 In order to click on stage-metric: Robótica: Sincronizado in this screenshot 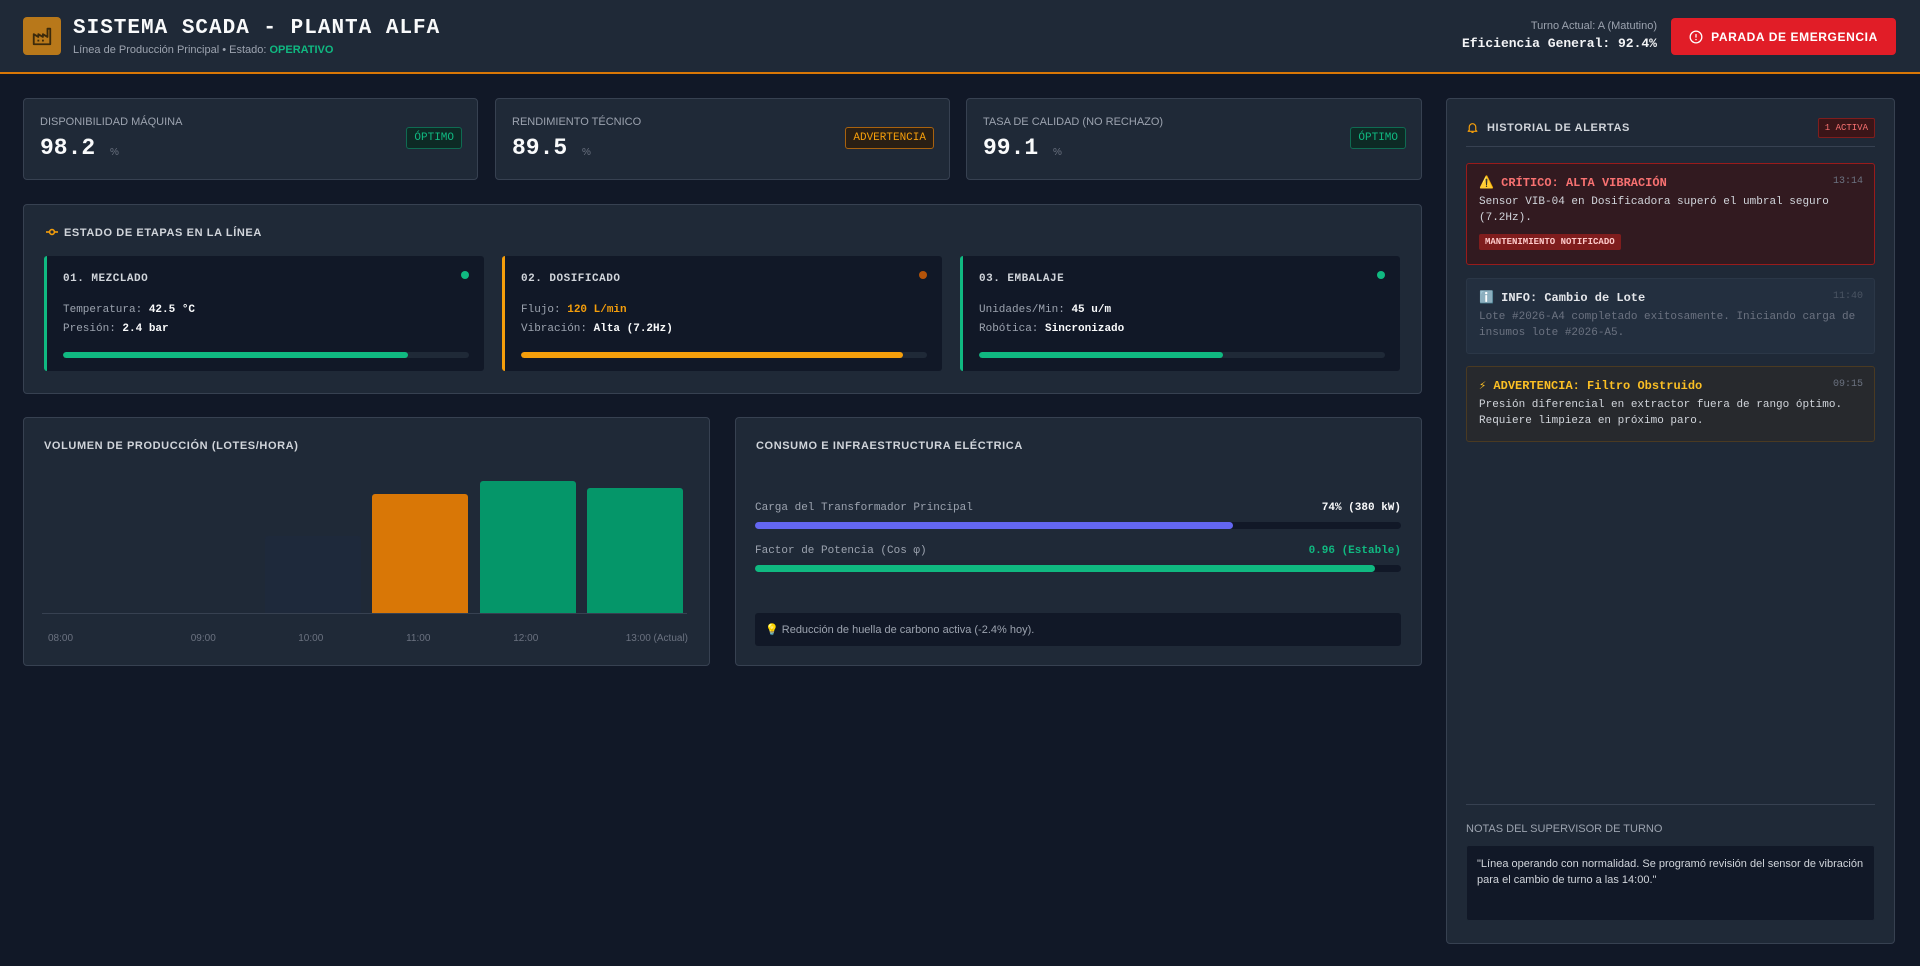, I will do `click(1051, 329)`.